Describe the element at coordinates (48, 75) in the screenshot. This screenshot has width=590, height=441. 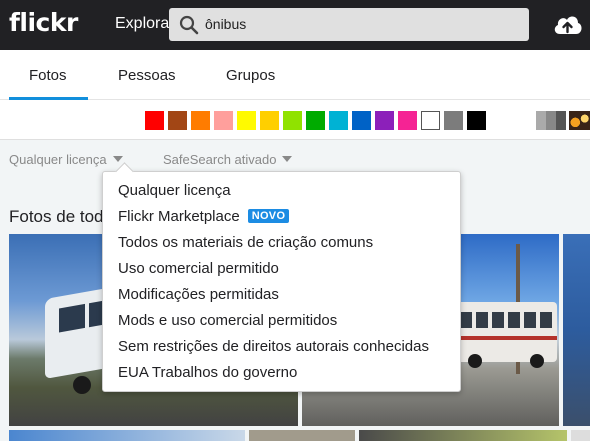
I see `tab-fotos: Fotos` at that location.